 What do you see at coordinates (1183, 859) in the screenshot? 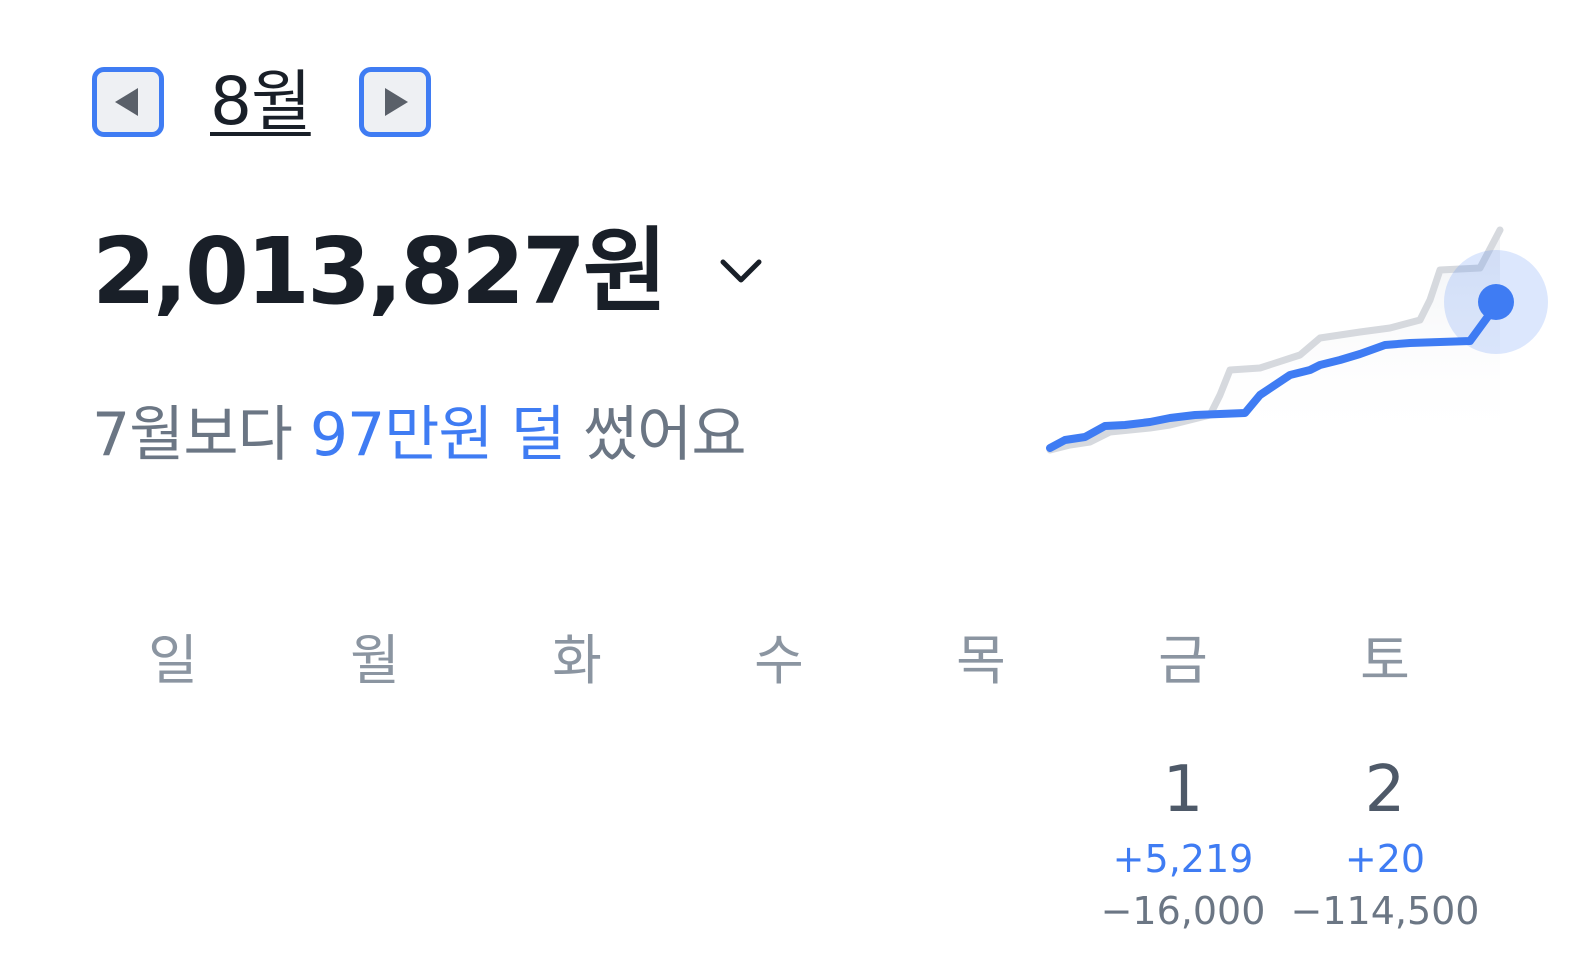
I see `day-income: +5,219` at bounding box center [1183, 859].